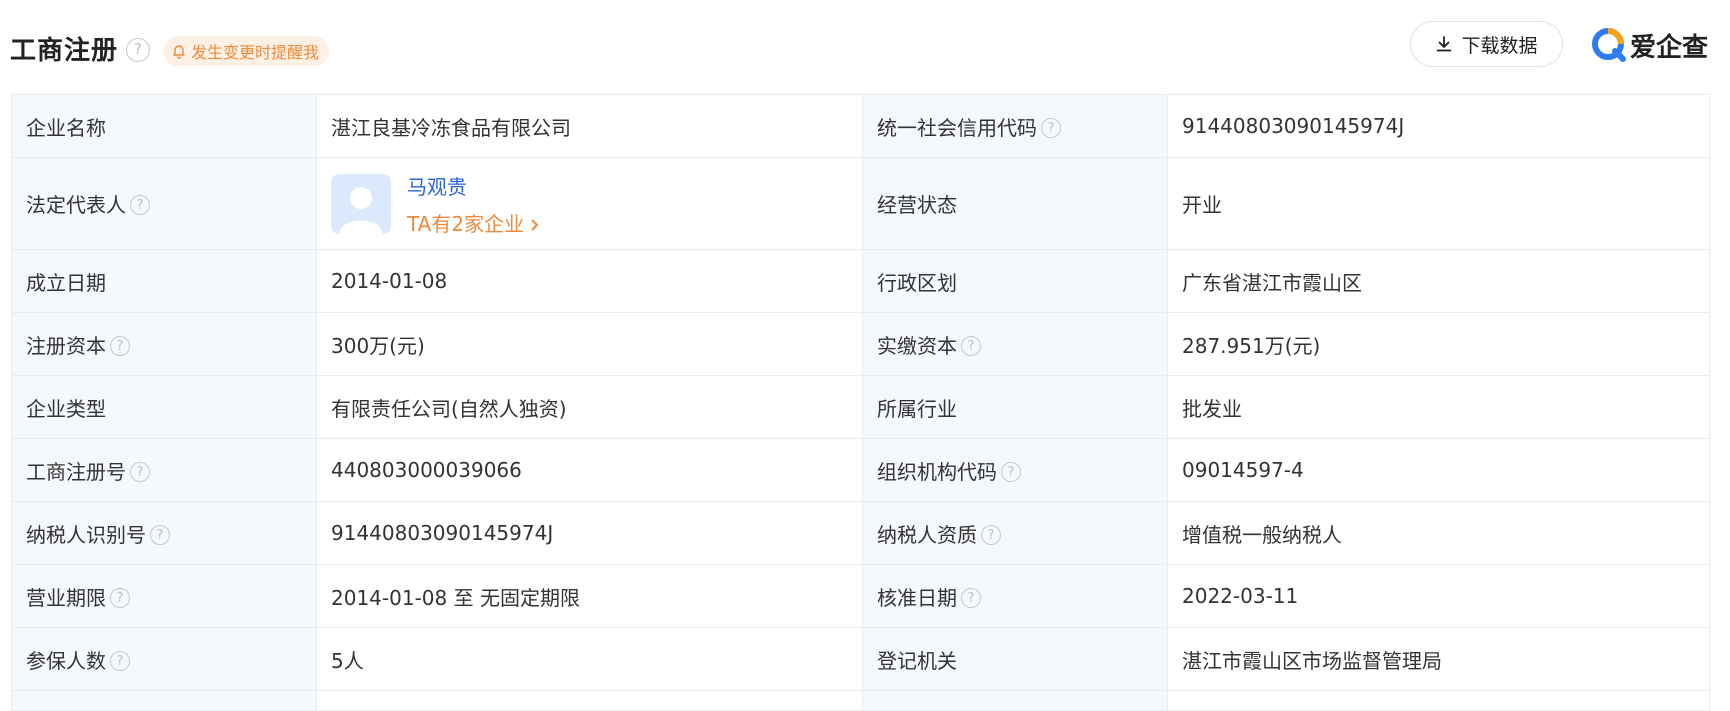  Describe the element at coordinates (1015, 533) in the screenshot. I see `label-taxpayer-qualification: 纳税人资质?` at that location.